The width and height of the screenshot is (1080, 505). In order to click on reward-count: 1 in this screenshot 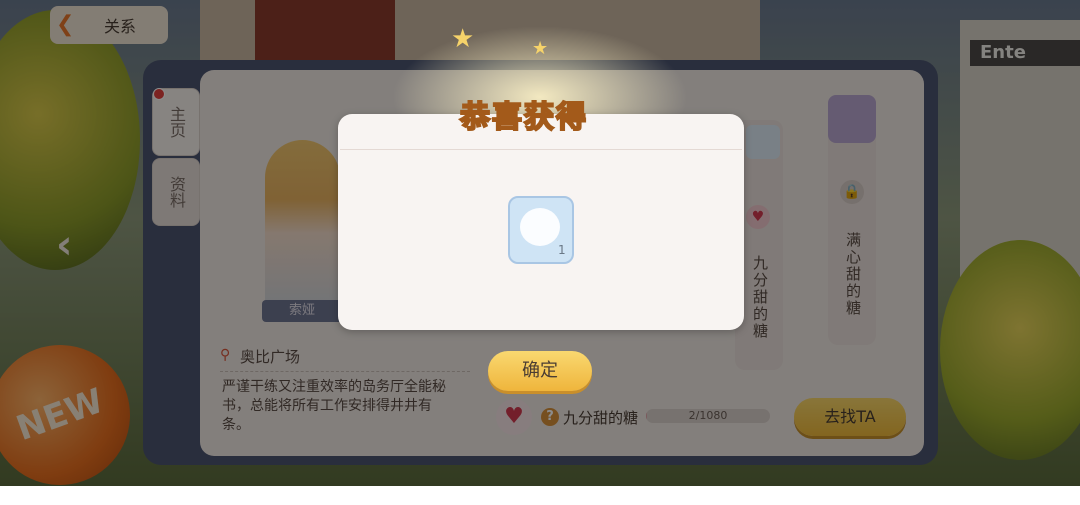, I will do `click(562, 250)`.